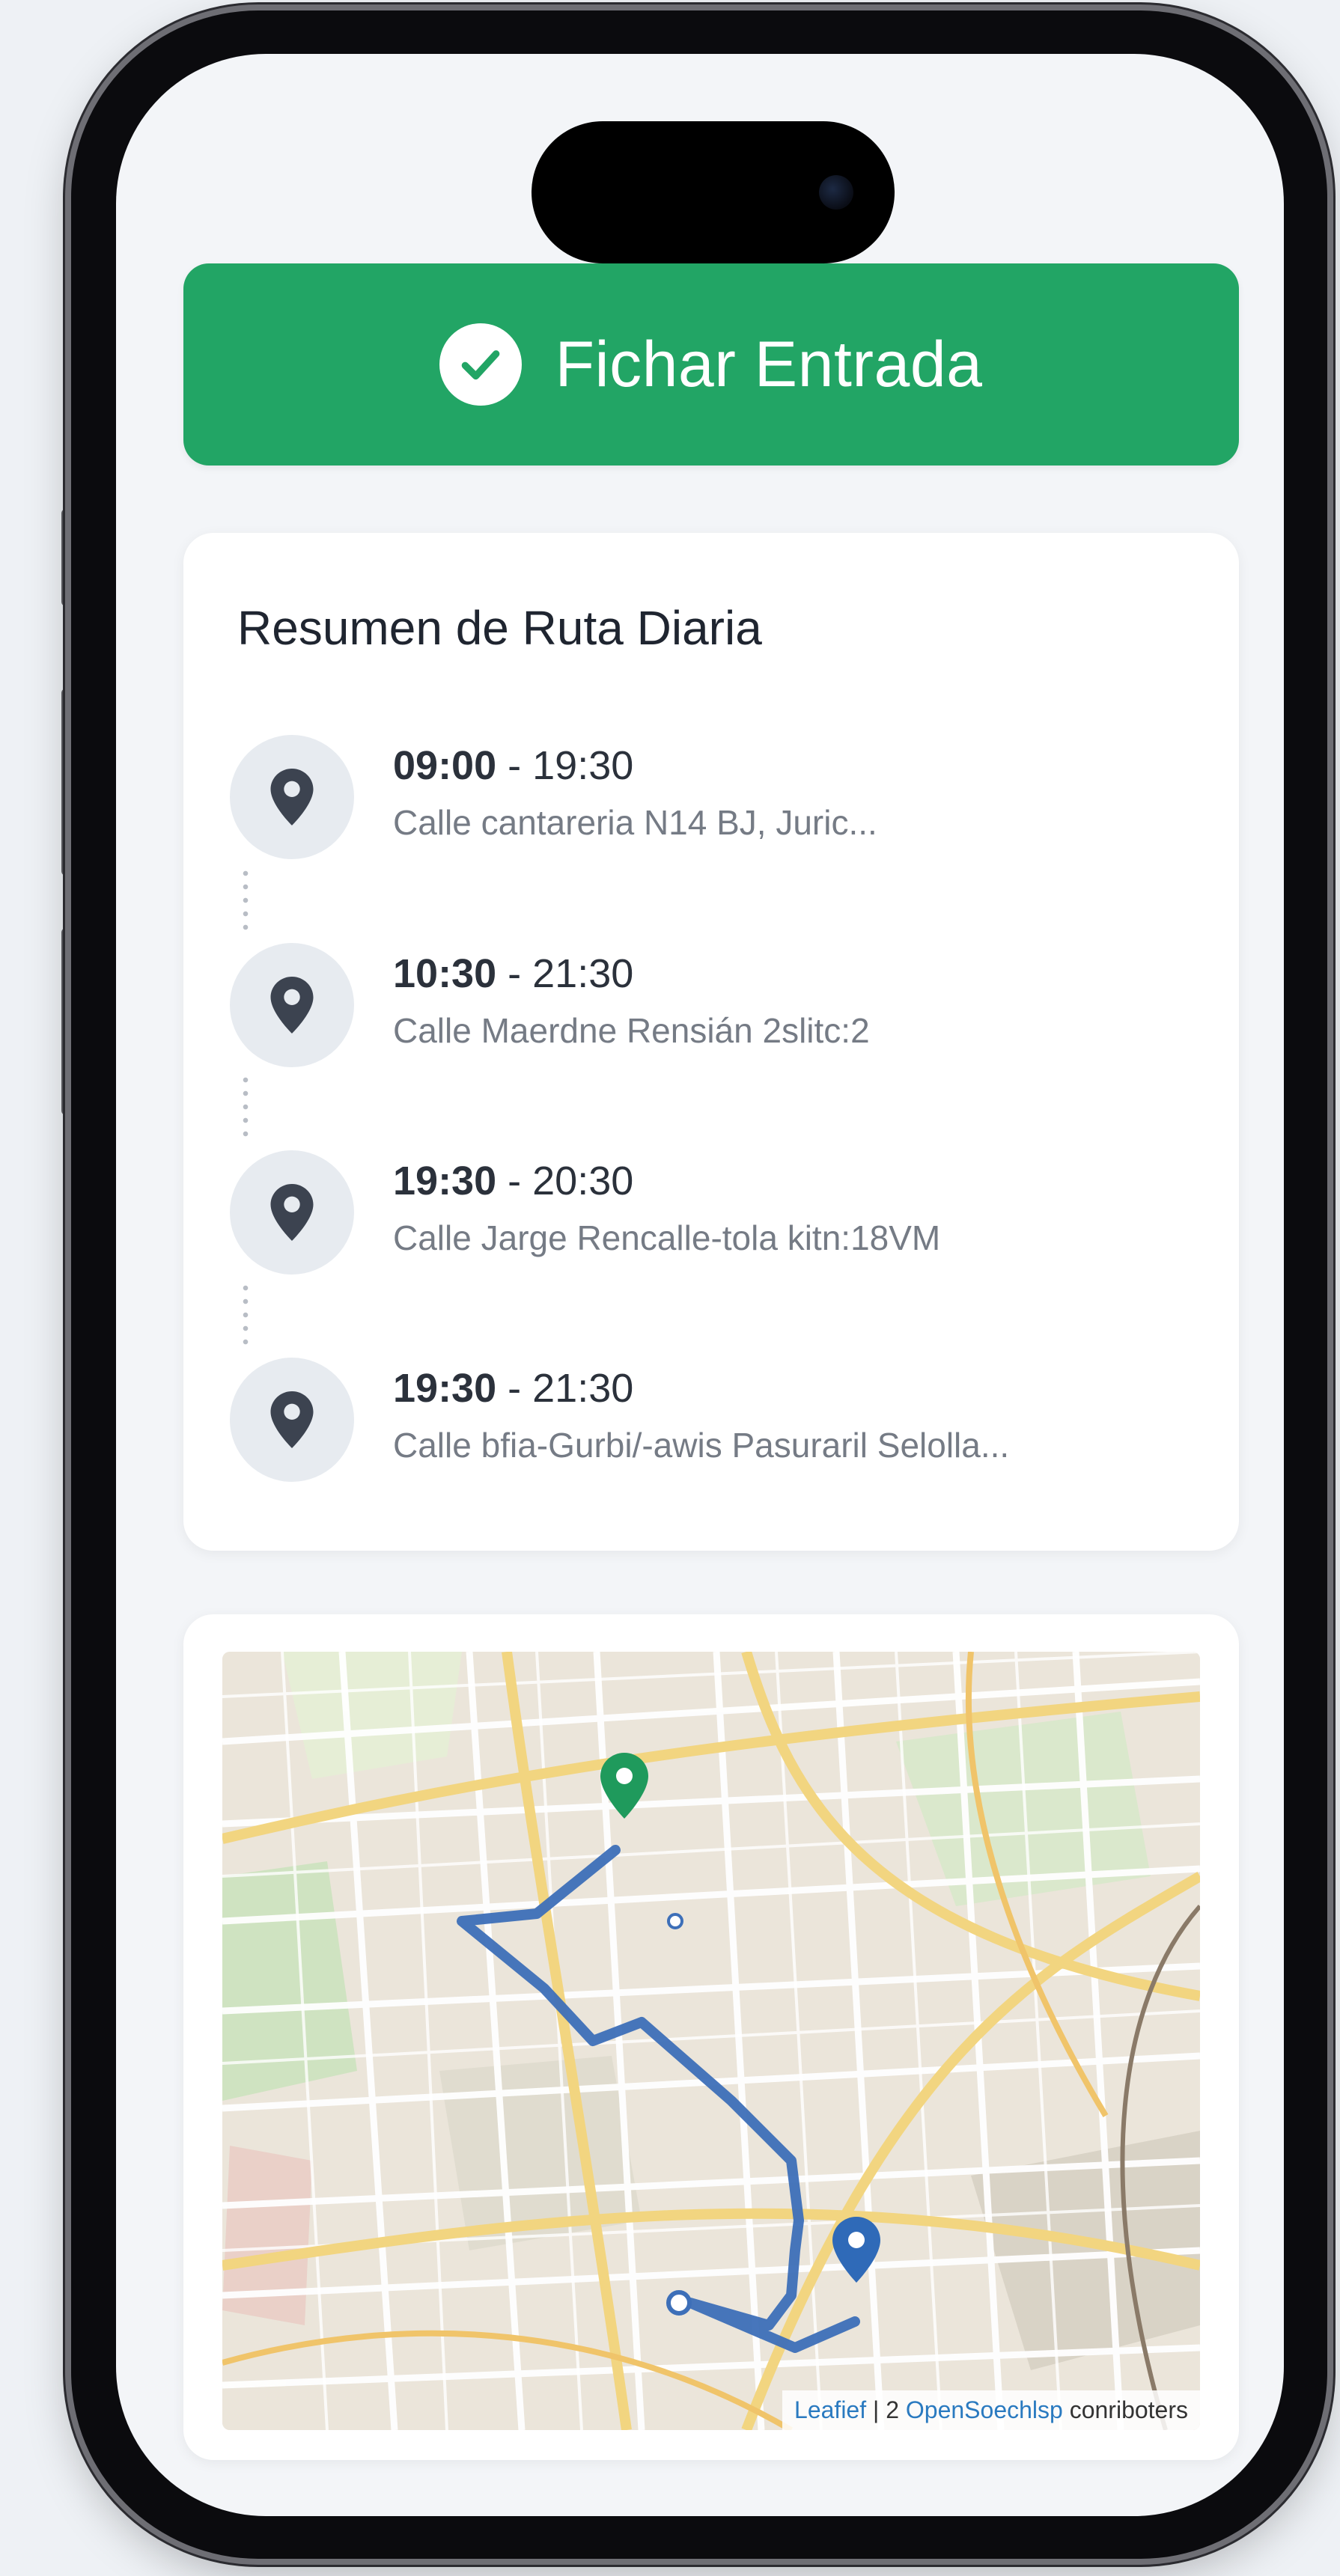  What do you see at coordinates (66, 557) in the screenshot?
I see `action-button` at bounding box center [66, 557].